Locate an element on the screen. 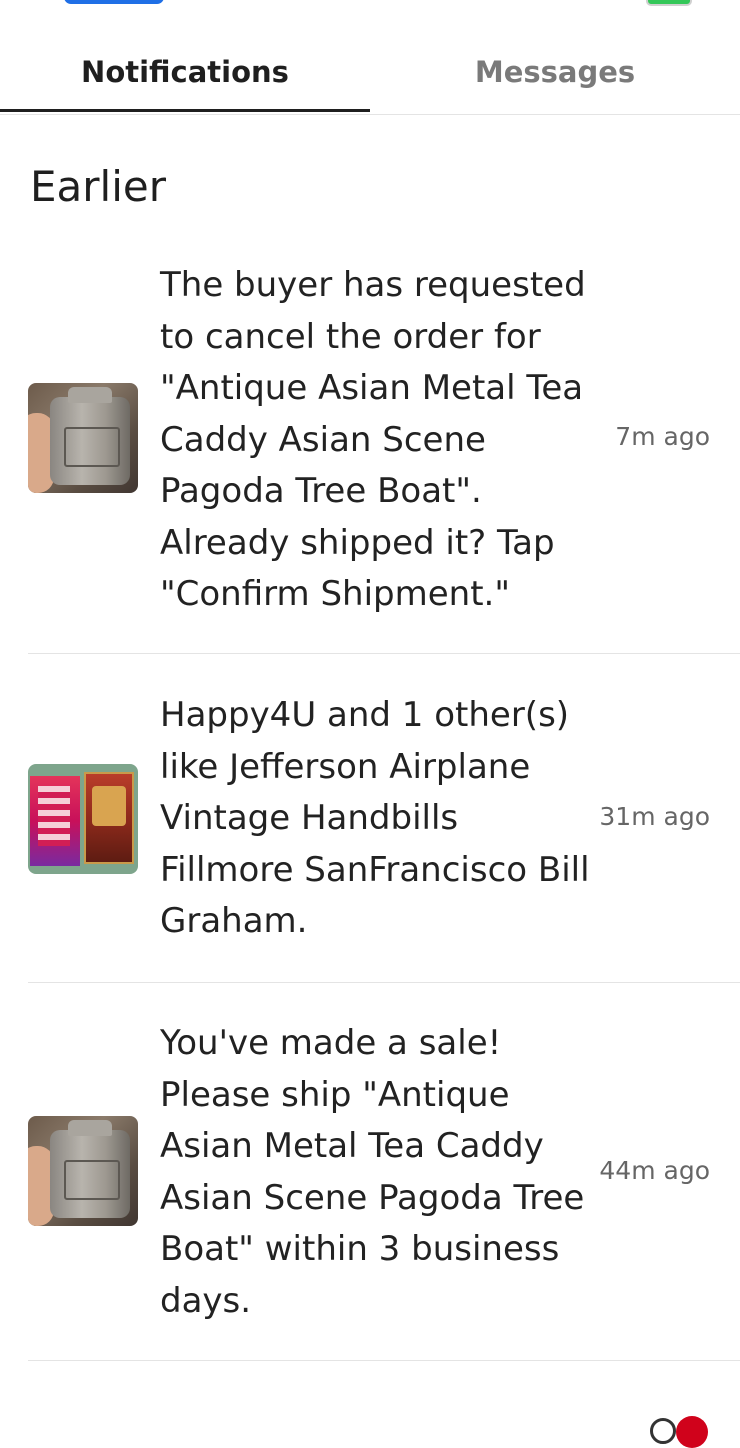 The width and height of the screenshot is (740, 1448). notification-badge is located at coordinates (692, 1432).